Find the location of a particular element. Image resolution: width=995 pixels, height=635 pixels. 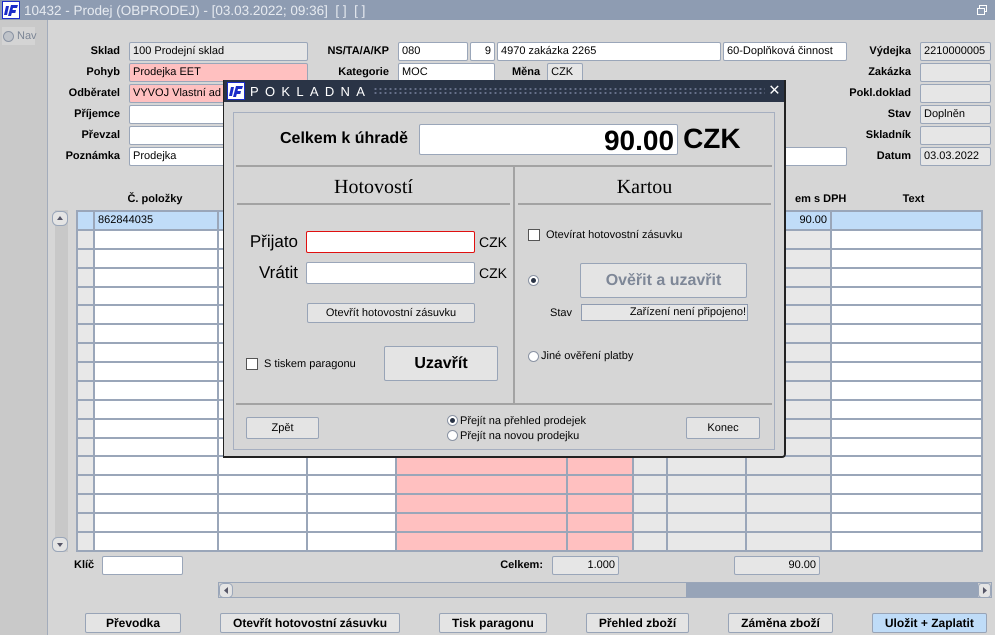

close-sale-button: Uzavřít is located at coordinates (441, 363).